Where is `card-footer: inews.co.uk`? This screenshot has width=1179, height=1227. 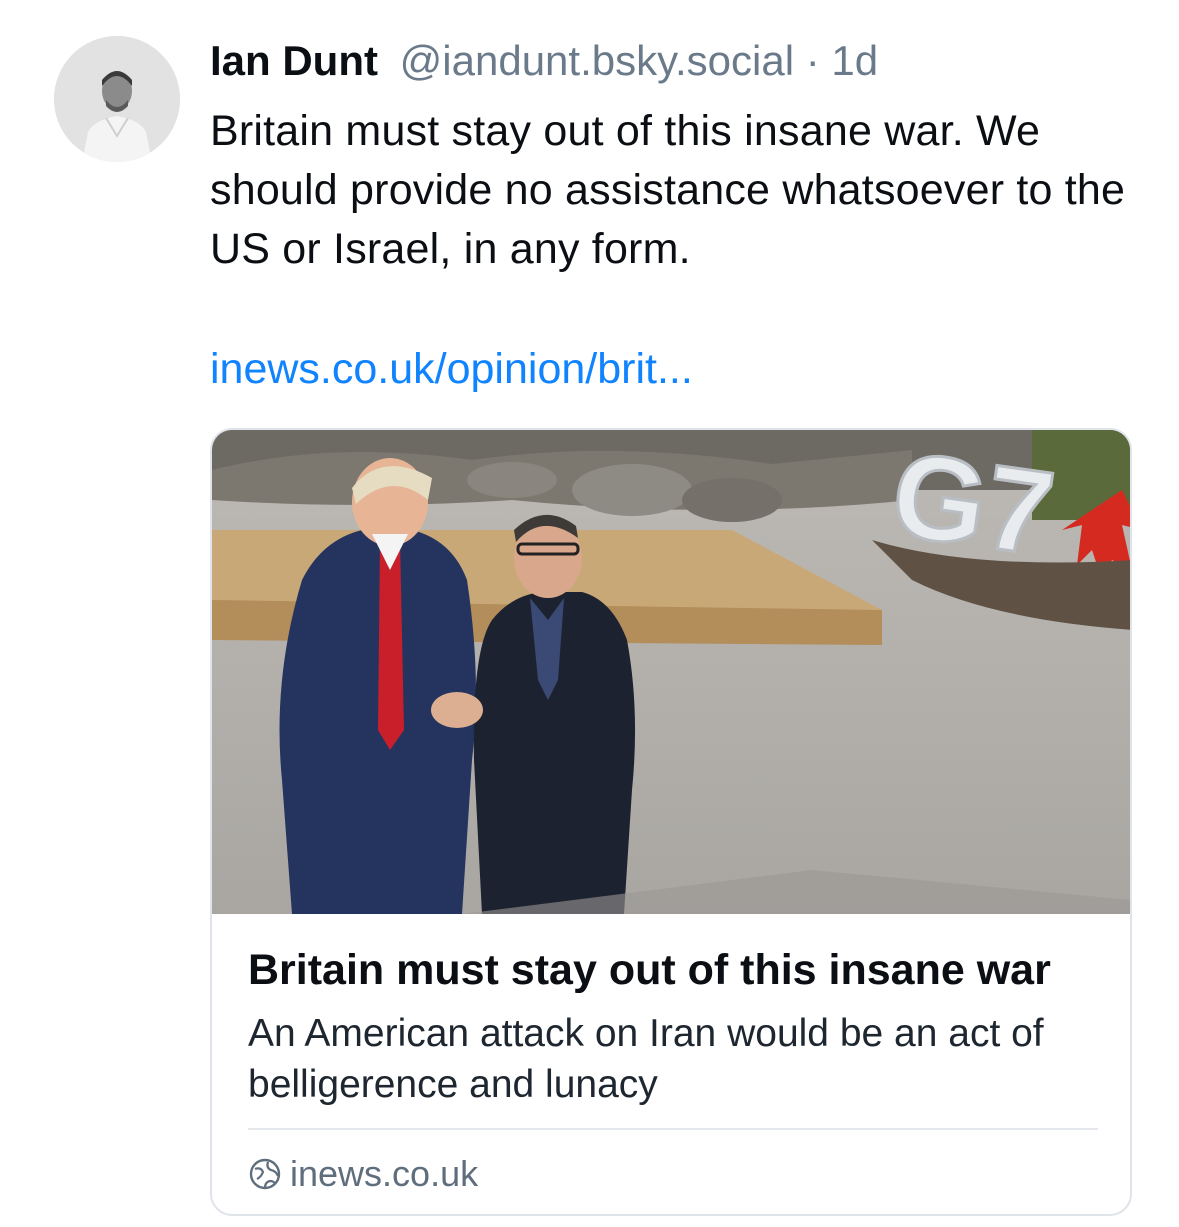
card-footer: inews.co.uk is located at coordinates (363, 1174).